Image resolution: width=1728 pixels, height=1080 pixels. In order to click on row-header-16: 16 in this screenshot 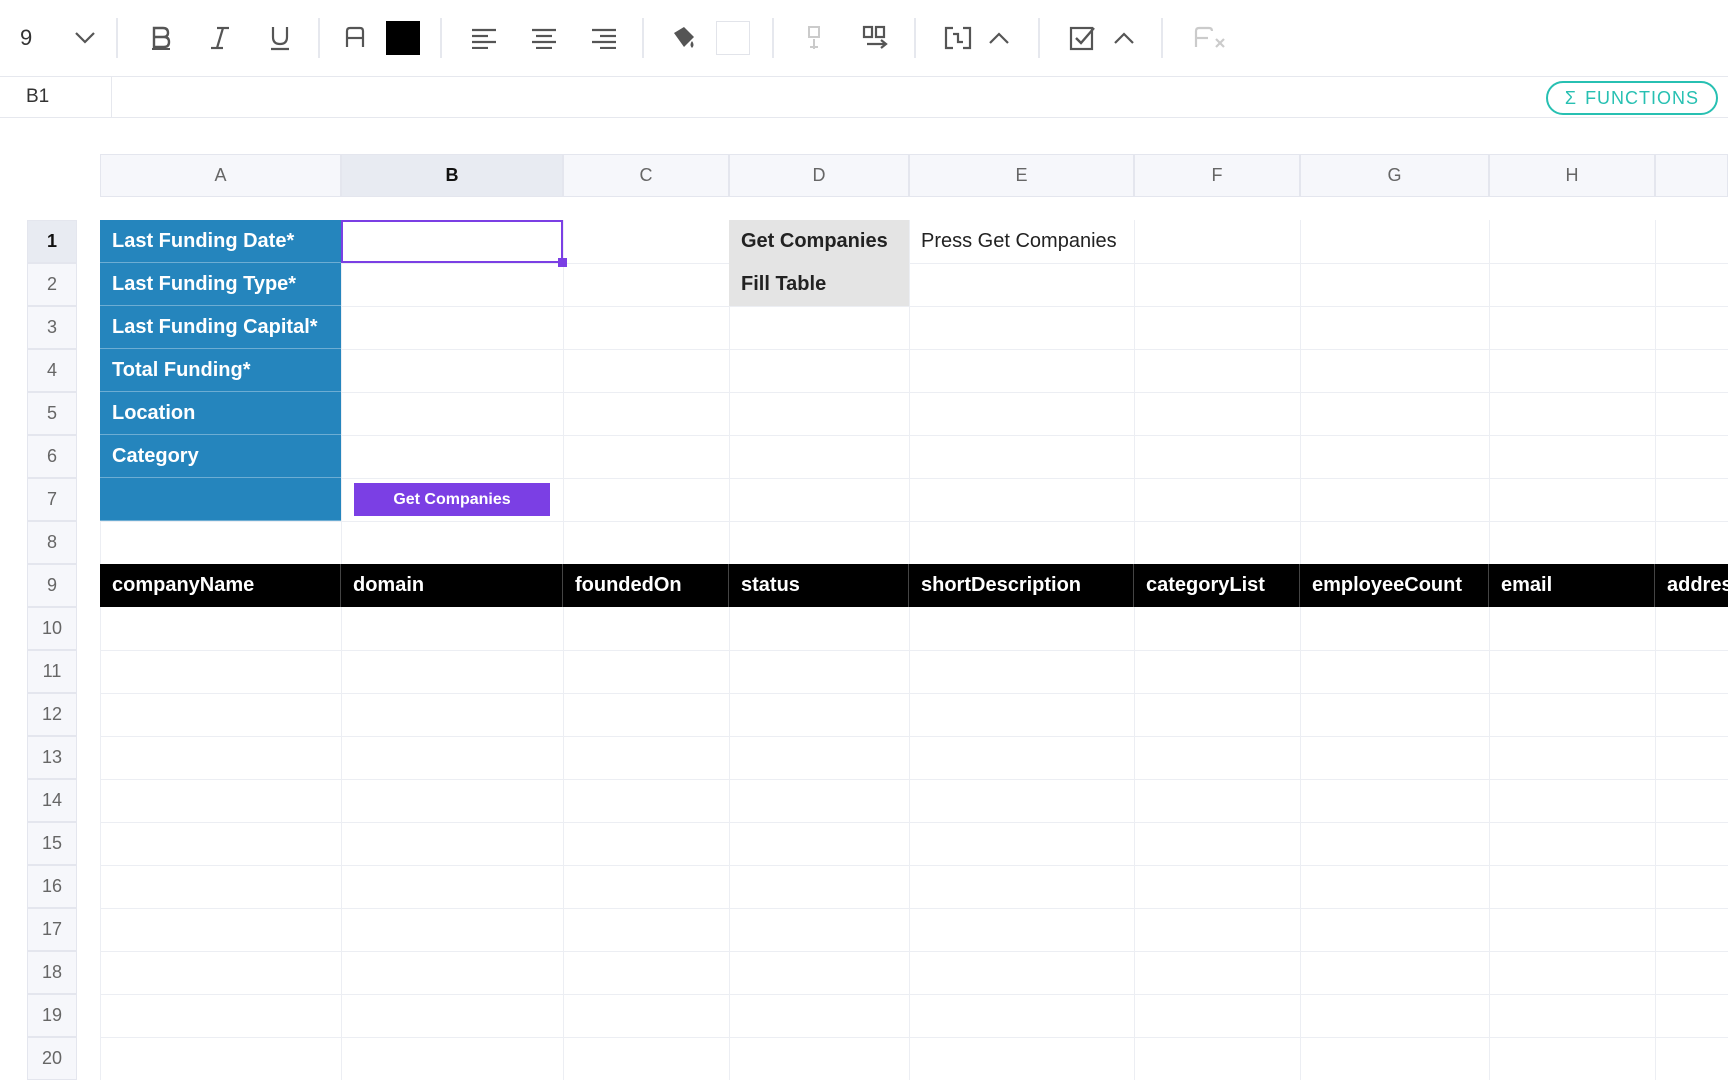, I will do `click(52, 886)`.